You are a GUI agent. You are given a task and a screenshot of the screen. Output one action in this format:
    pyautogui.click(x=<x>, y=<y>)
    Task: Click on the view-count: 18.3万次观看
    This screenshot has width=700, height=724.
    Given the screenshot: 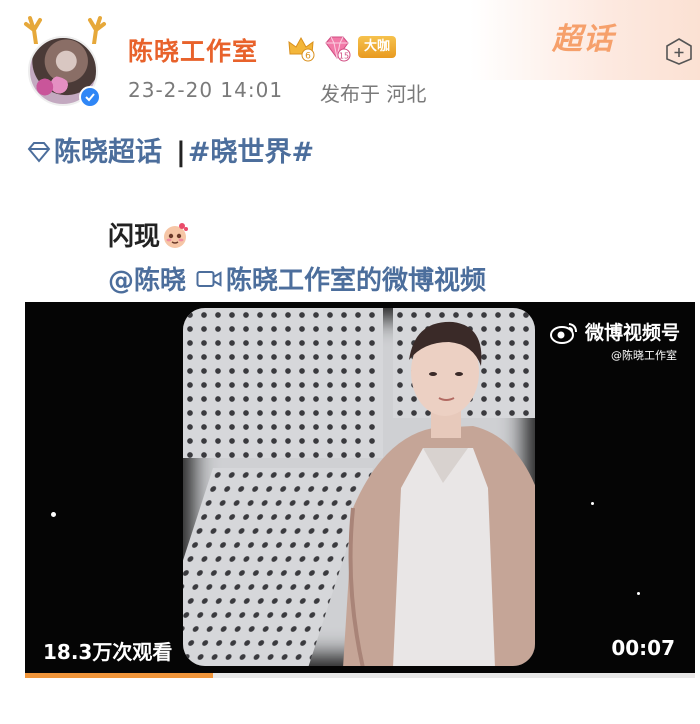 What is the action you would take?
    pyautogui.click(x=108, y=652)
    